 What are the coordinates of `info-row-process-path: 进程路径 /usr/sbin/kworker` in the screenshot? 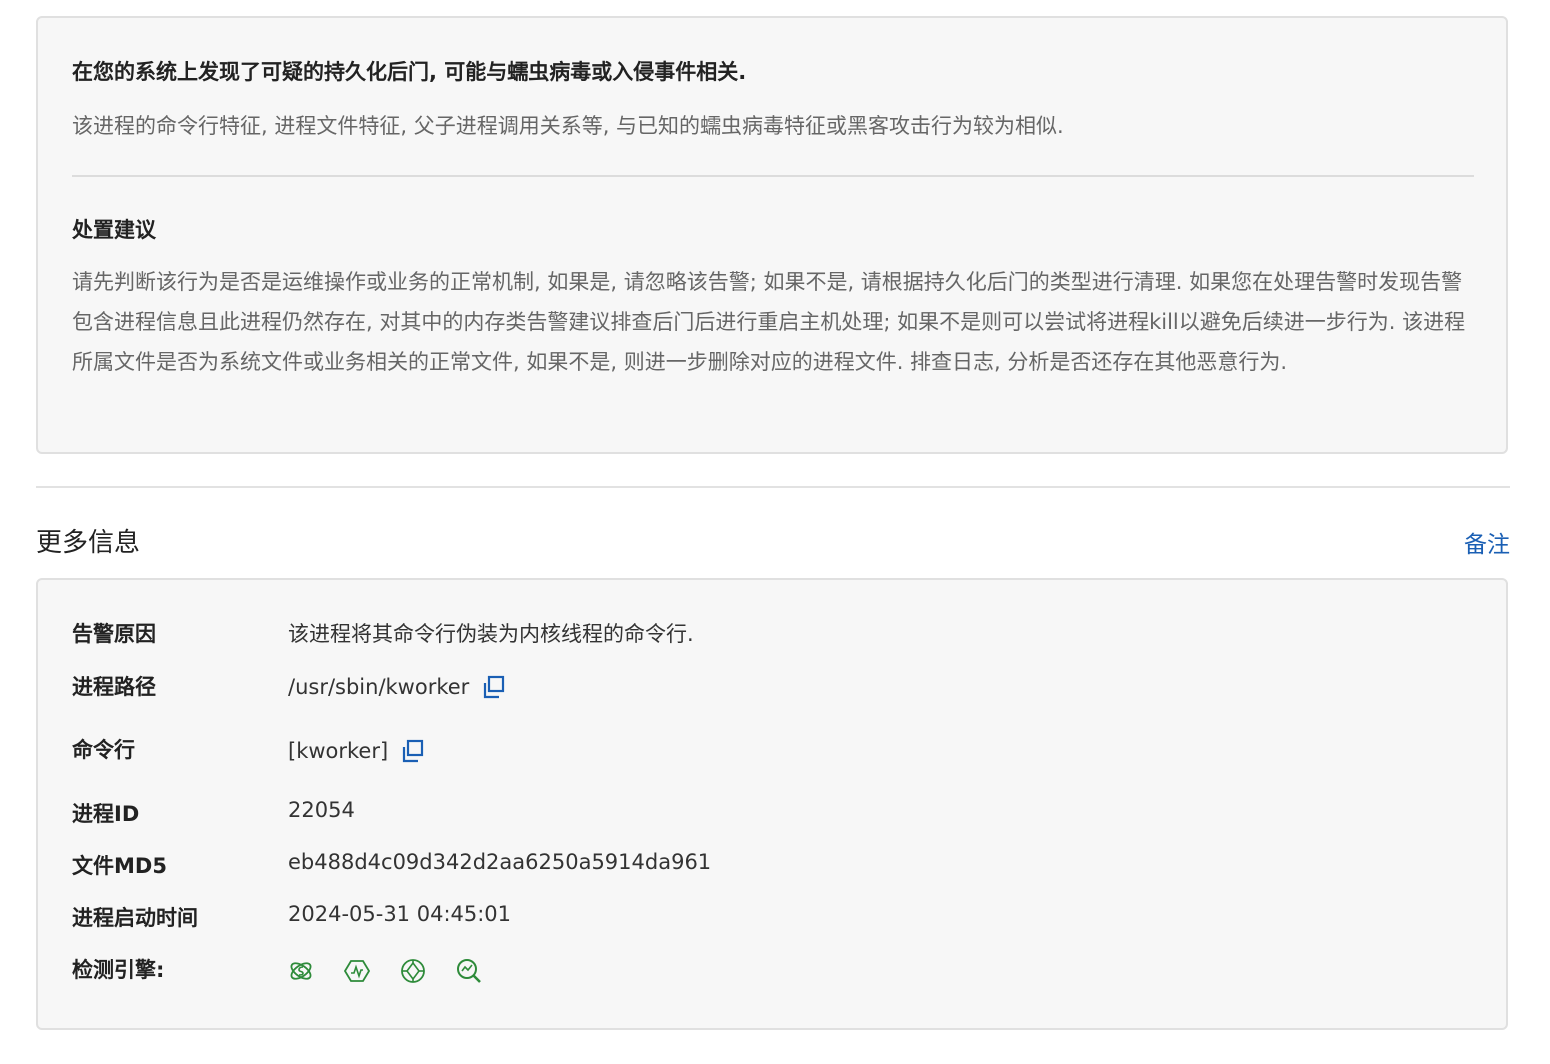 It's located at (773, 687).